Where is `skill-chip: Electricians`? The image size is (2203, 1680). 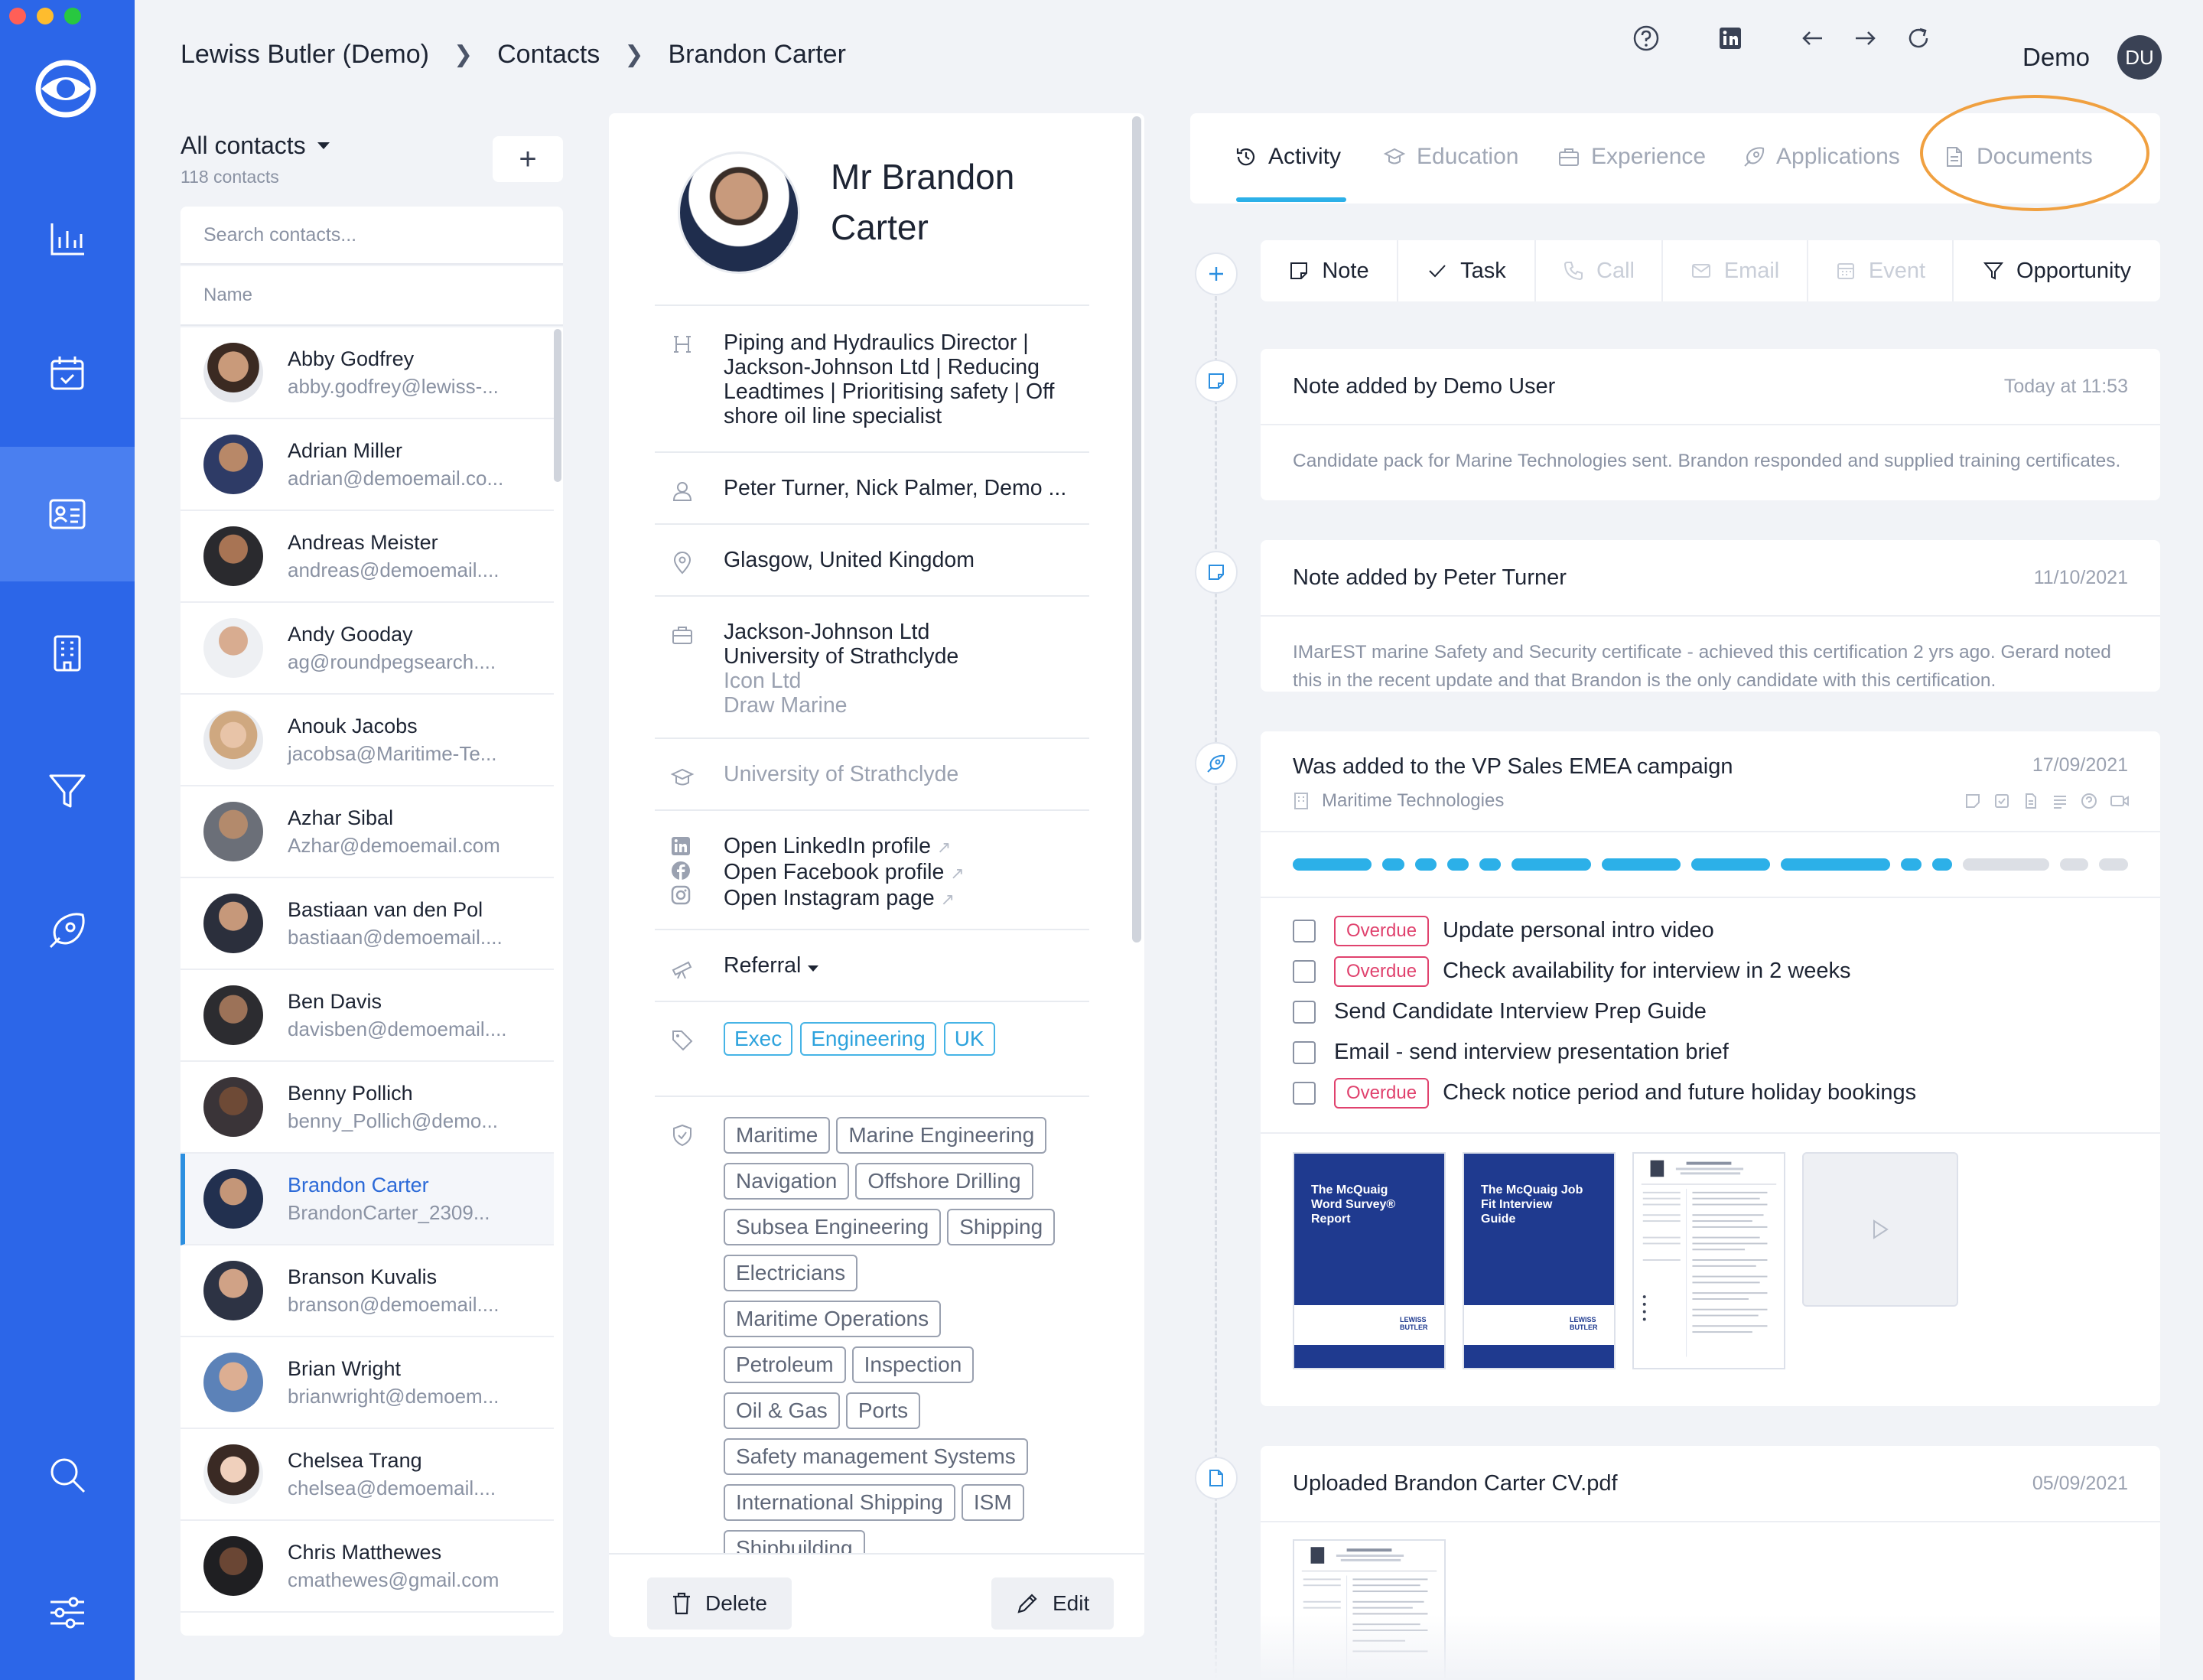 skill-chip: Electricians is located at coordinates (791, 1273).